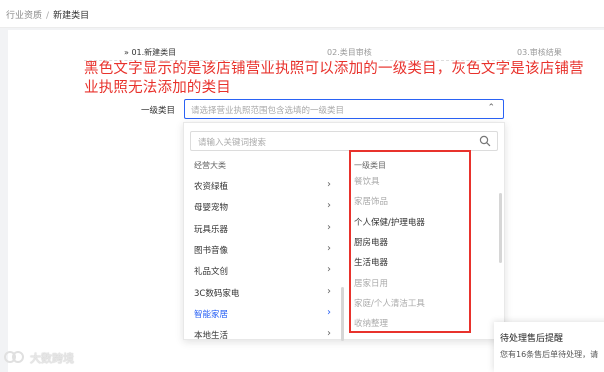 Image resolution: width=604 pixels, height=372 pixels. I want to click on first-level-category-select: 请选择营业执照范围包含选填的一级类目 ⌃, so click(344, 109).